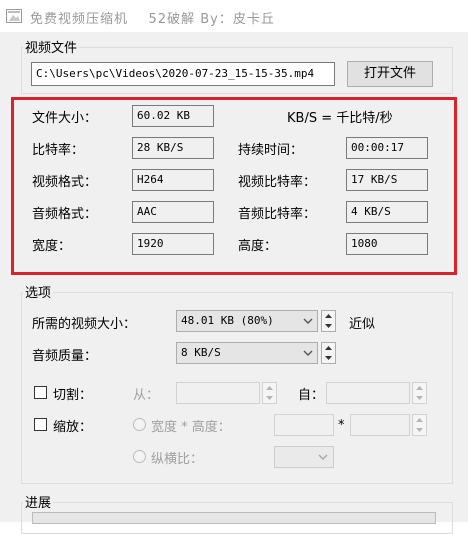 The image size is (468, 534). What do you see at coordinates (152, 19) in the screenshot?
I see `window-title: 免费视频压缩机 52破解 By：皮卡丘` at bounding box center [152, 19].